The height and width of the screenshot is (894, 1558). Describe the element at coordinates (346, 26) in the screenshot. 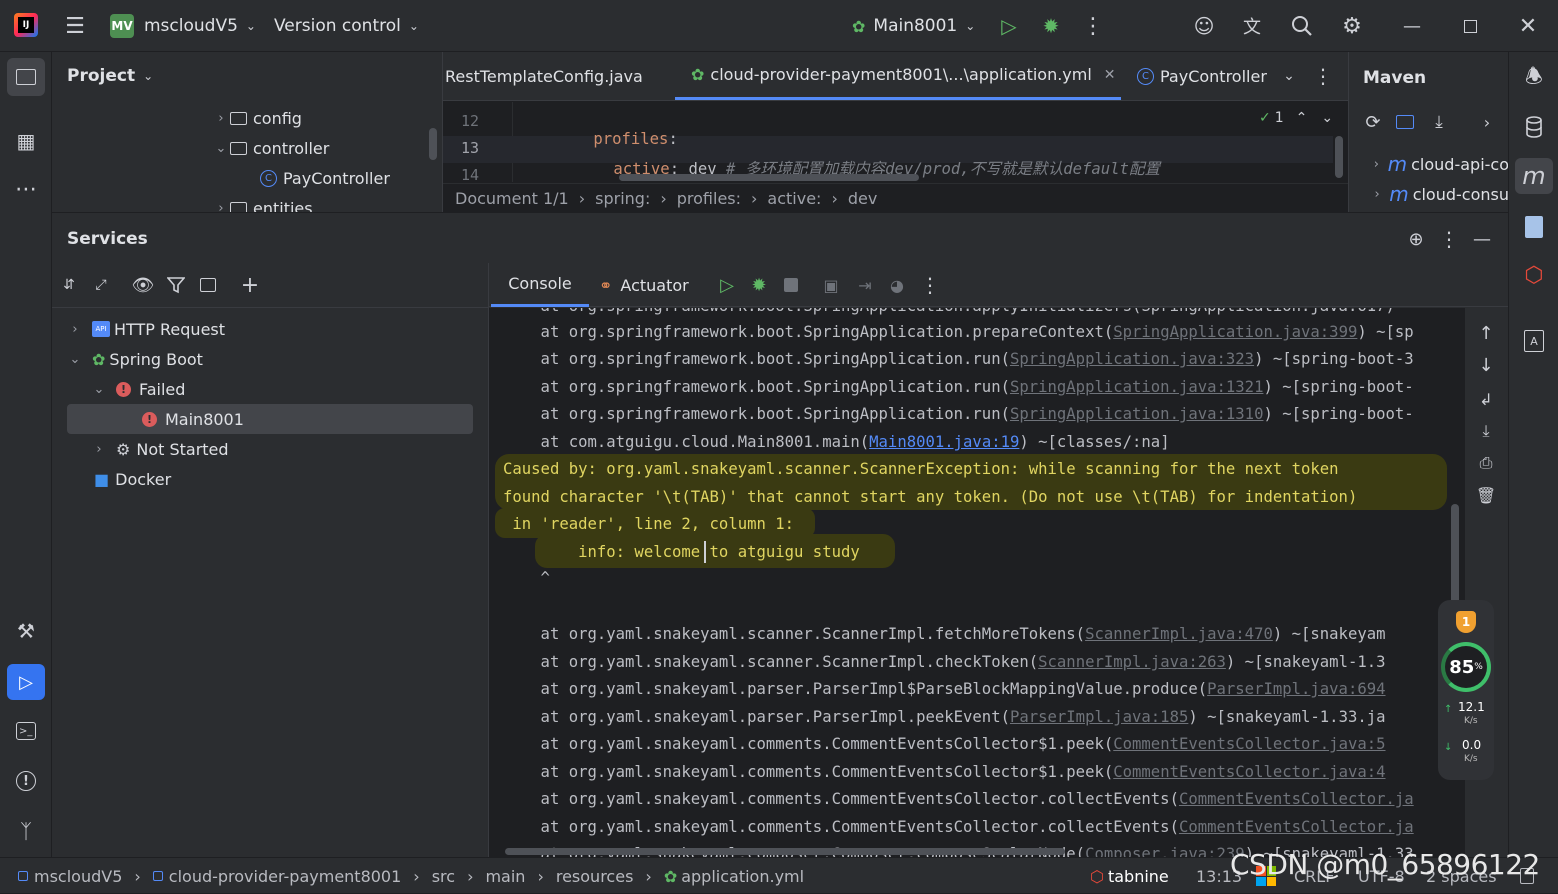

I see `vcs-menu: Version control ⌄` at that location.